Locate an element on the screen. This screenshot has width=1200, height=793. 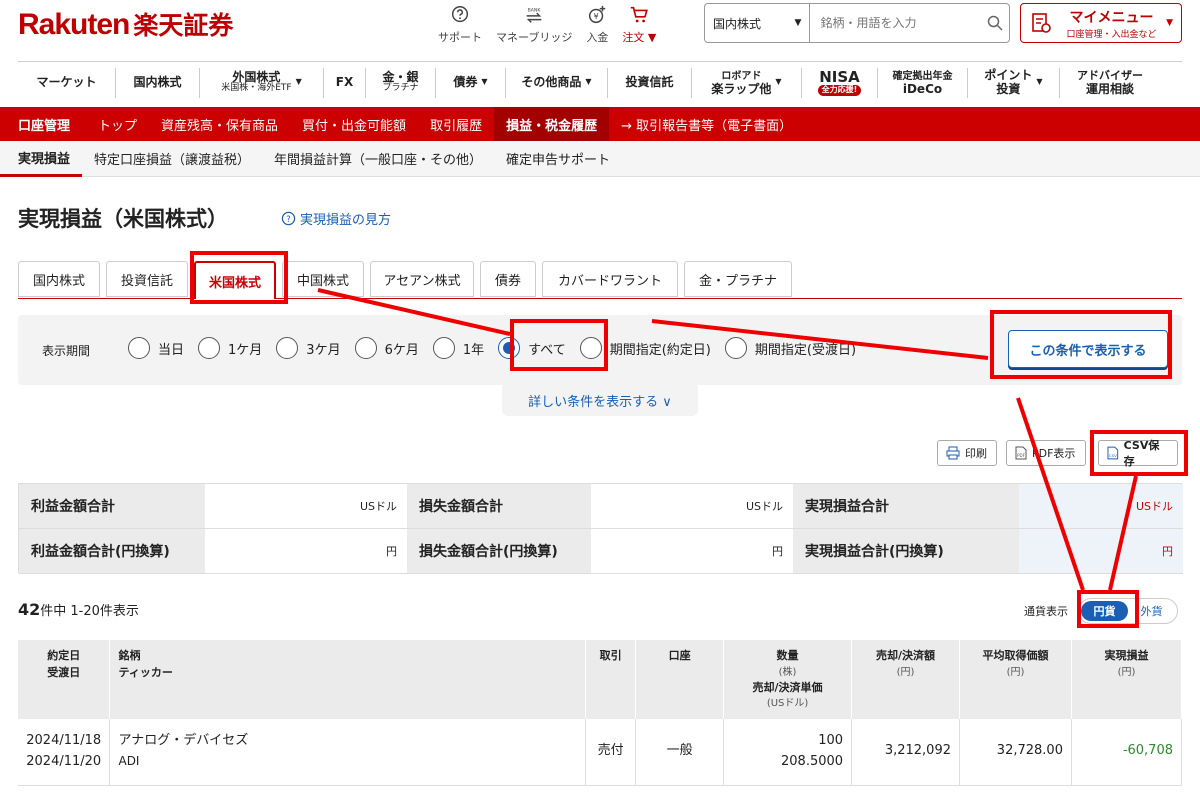
search-icon is located at coordinates (995, 23).